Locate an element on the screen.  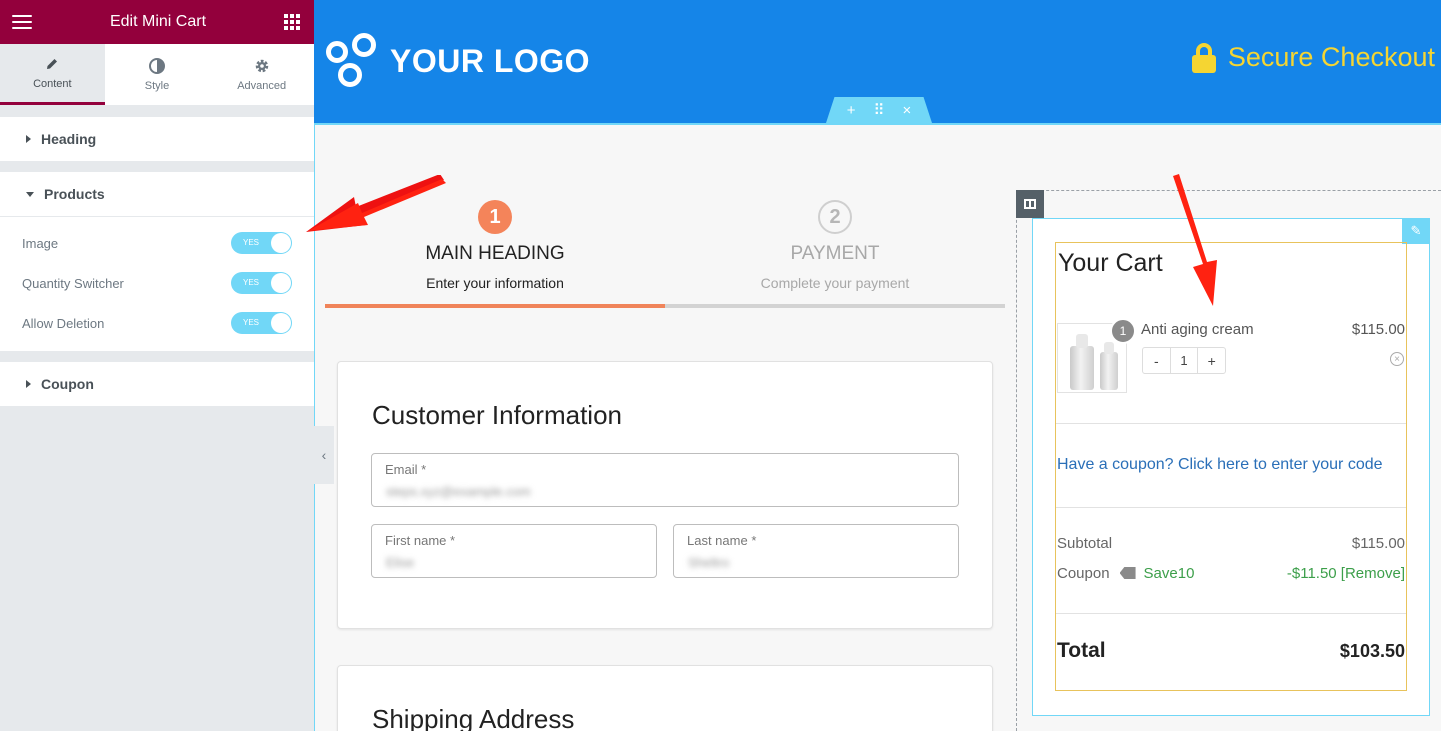
delete-section-icon: × is located at coordinates (907, 110).